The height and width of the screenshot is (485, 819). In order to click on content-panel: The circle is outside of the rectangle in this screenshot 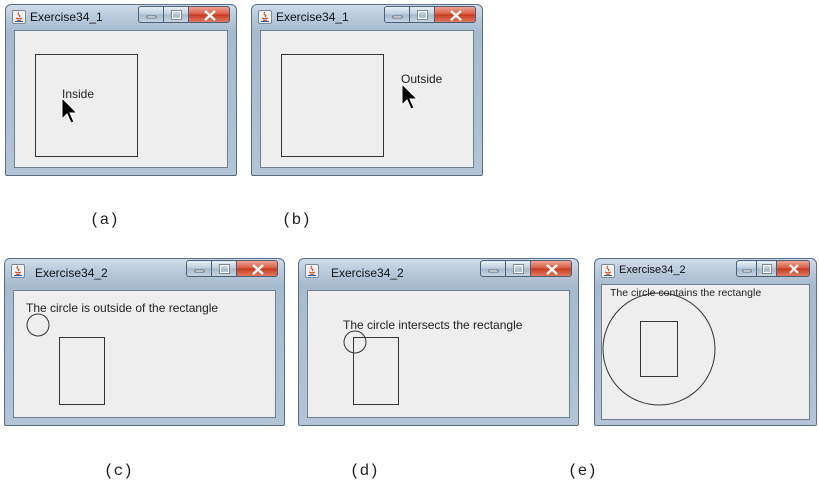, I will do `click(144, 354)`.